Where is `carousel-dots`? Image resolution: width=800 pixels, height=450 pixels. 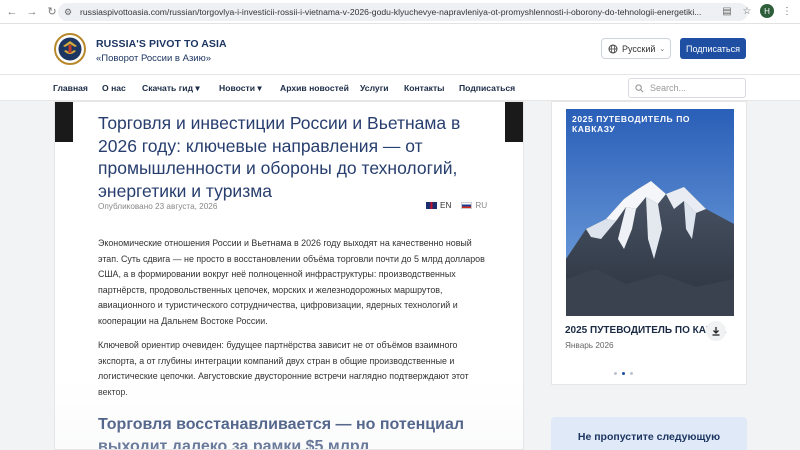
carousel-dots is located at coordinates (623, 373).